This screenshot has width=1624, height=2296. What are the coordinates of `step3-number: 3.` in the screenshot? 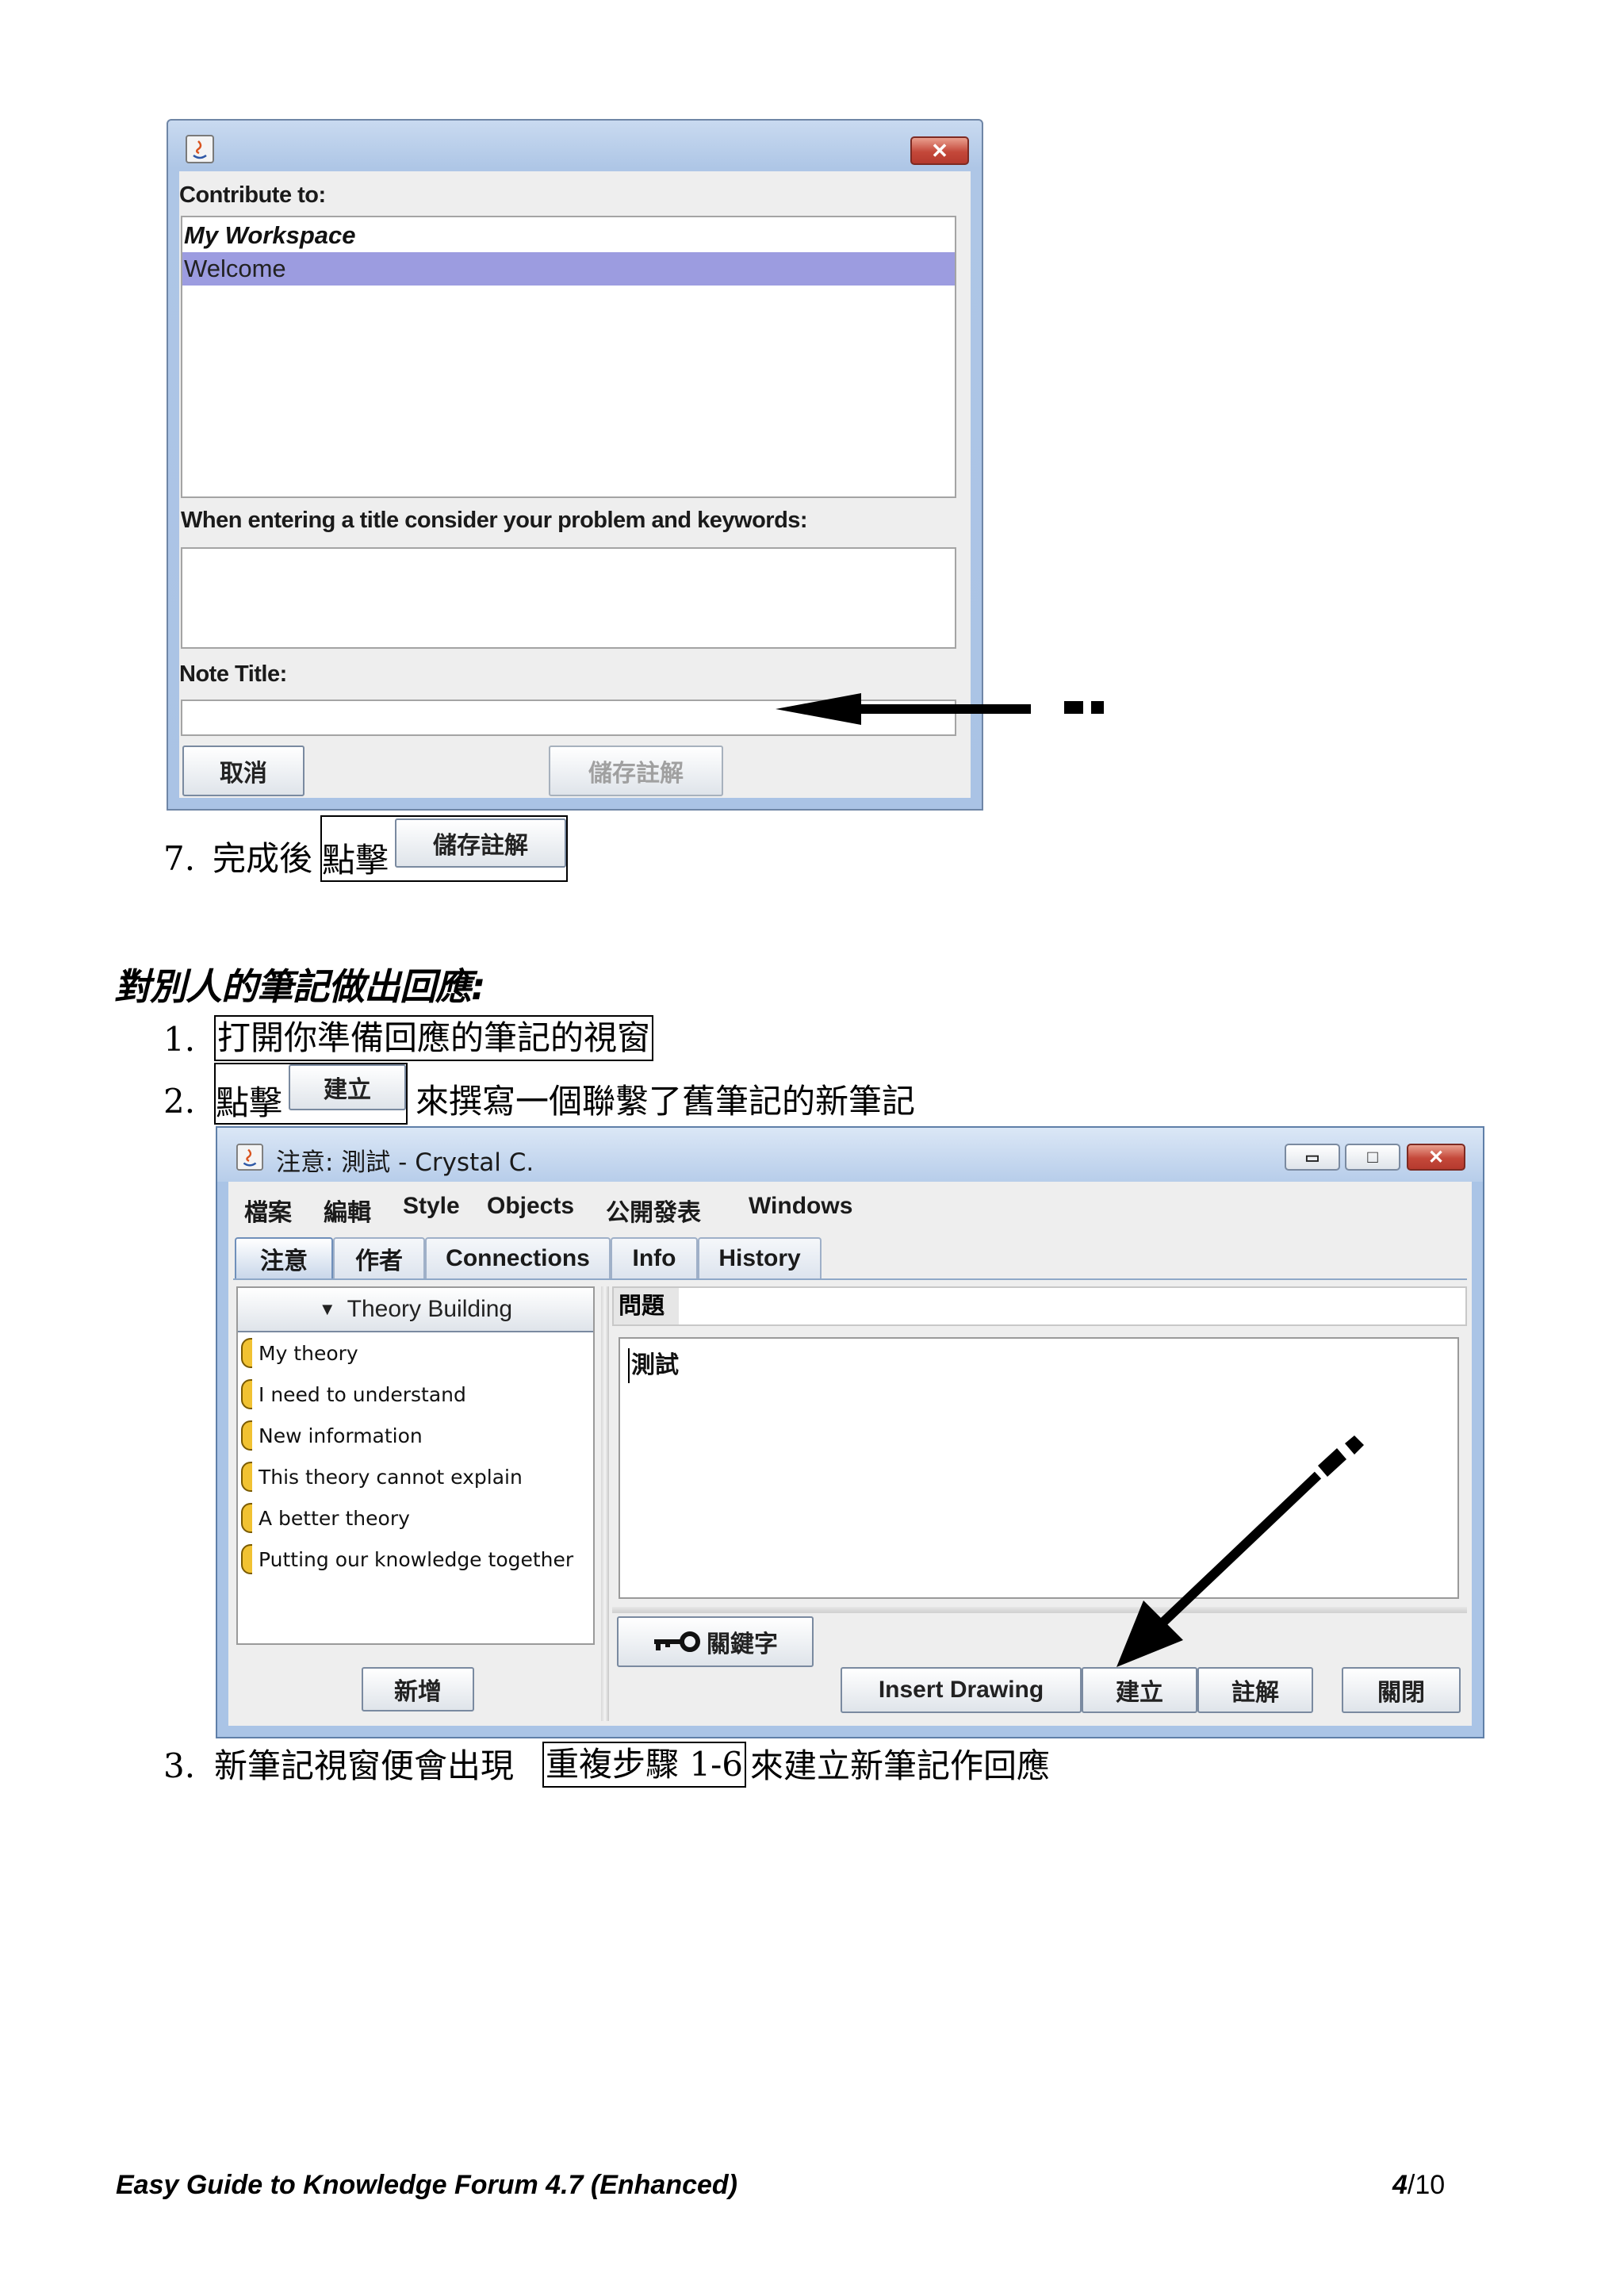 It's located at (179, 1765).